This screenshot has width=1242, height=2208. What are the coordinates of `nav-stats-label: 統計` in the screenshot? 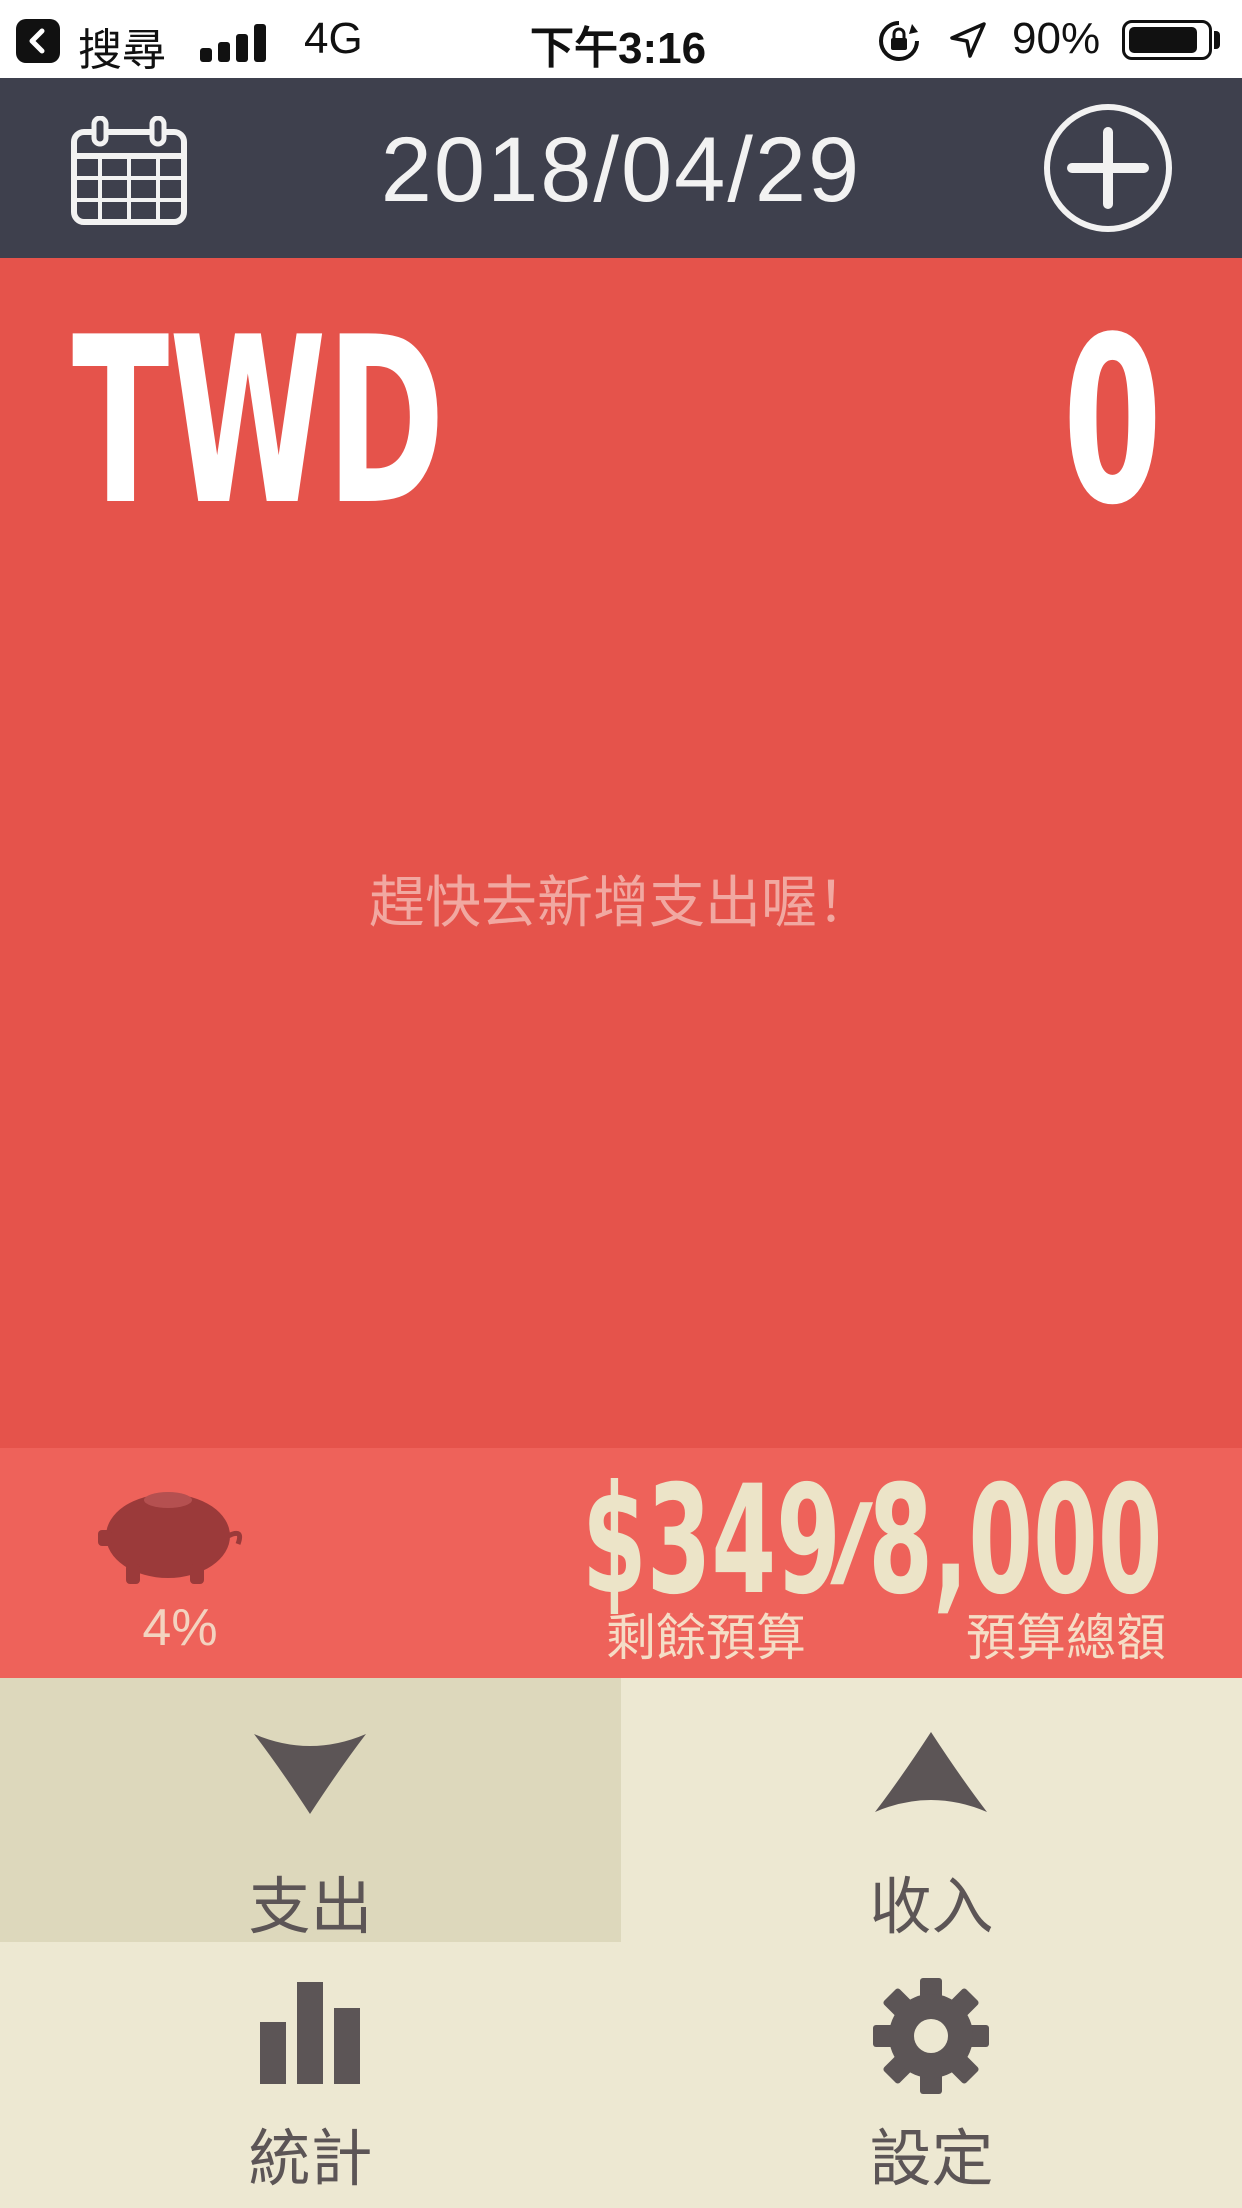 It's located at (310, 2159).